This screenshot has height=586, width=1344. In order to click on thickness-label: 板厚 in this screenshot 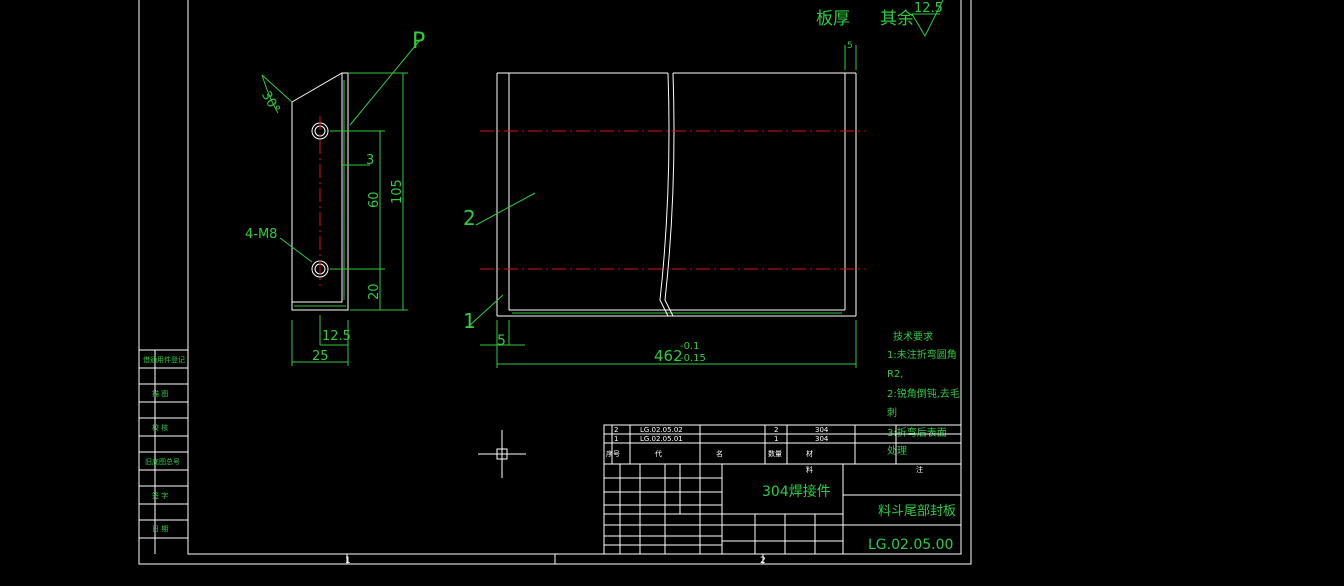, I will do `click(833, 19)`.